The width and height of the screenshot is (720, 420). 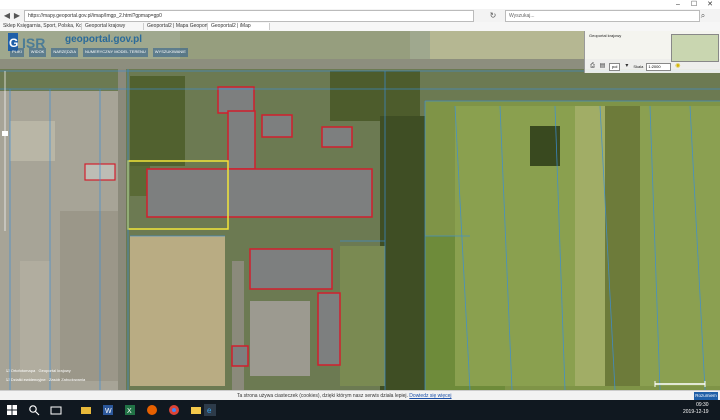 What do you see at coordinates (7, 15) in the screenshot?
I see `back-icon: ◀` at bounding box center [7, 15].